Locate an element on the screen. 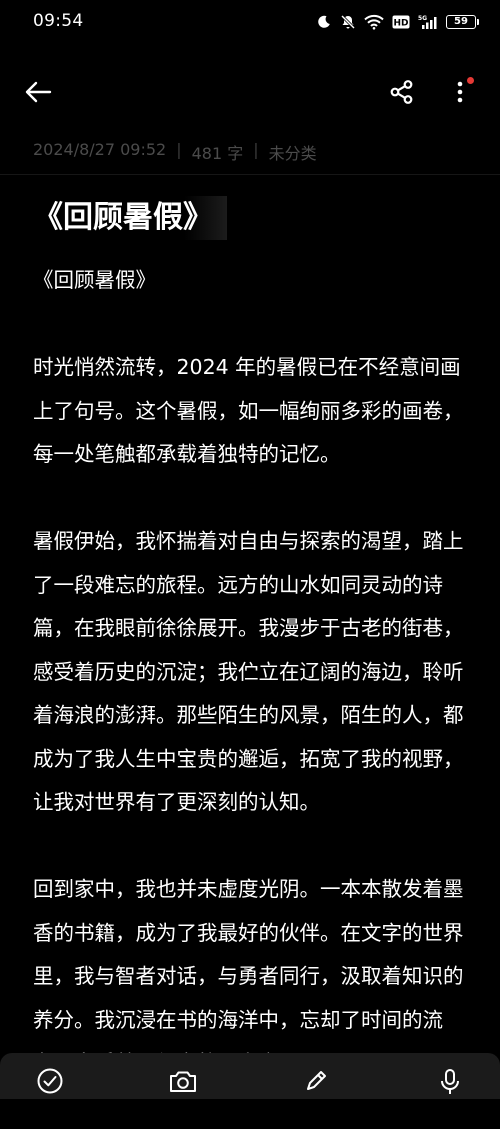 The height and width of the screenshot is (1129, 500). moon-icon is located at coordinates (324, 22).